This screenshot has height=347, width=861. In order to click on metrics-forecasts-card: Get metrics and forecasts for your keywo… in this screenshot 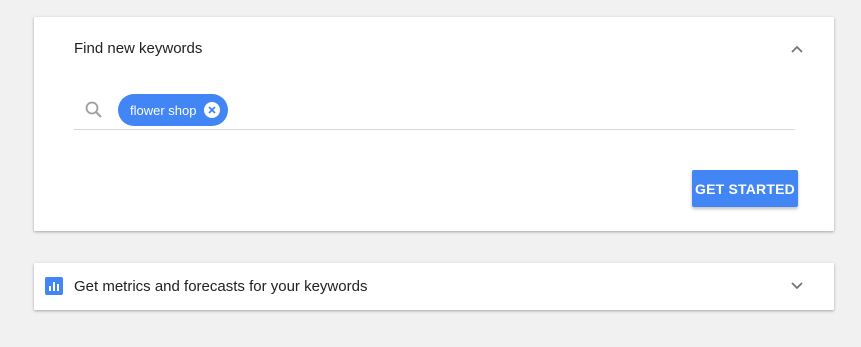, I will do `click(434, 286)`.